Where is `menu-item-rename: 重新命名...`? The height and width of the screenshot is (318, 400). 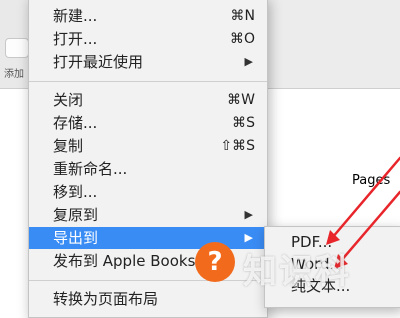
menu-item-rename: 重新命名... is located at coordinates (148, 169).